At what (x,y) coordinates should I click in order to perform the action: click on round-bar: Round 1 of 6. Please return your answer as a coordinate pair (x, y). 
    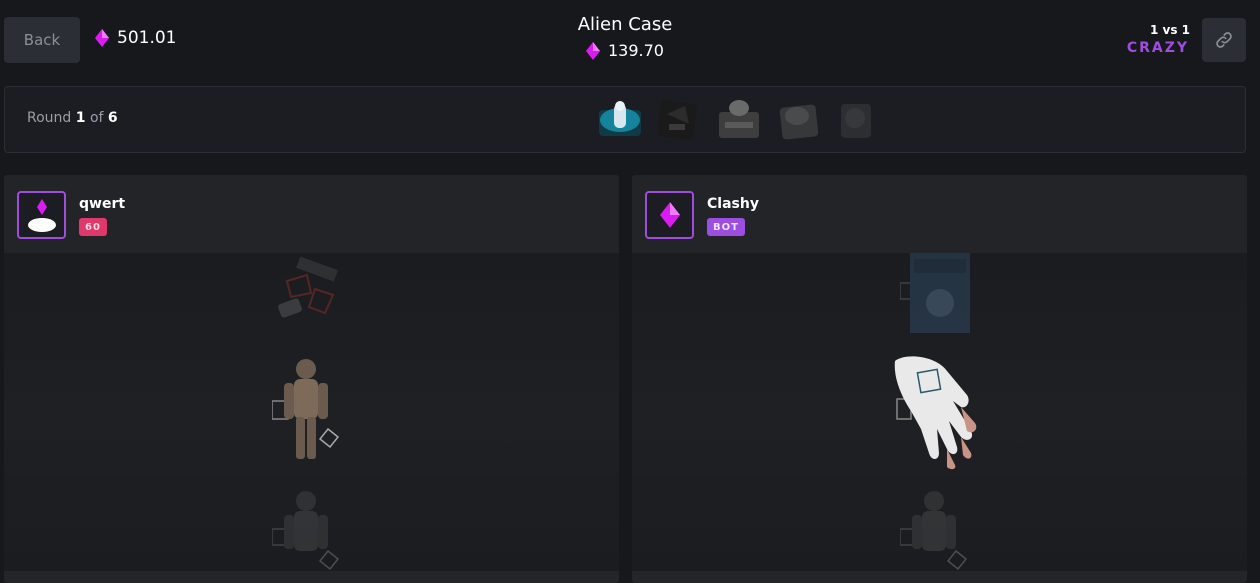
    Looking at the image, I should click on (625, 119).